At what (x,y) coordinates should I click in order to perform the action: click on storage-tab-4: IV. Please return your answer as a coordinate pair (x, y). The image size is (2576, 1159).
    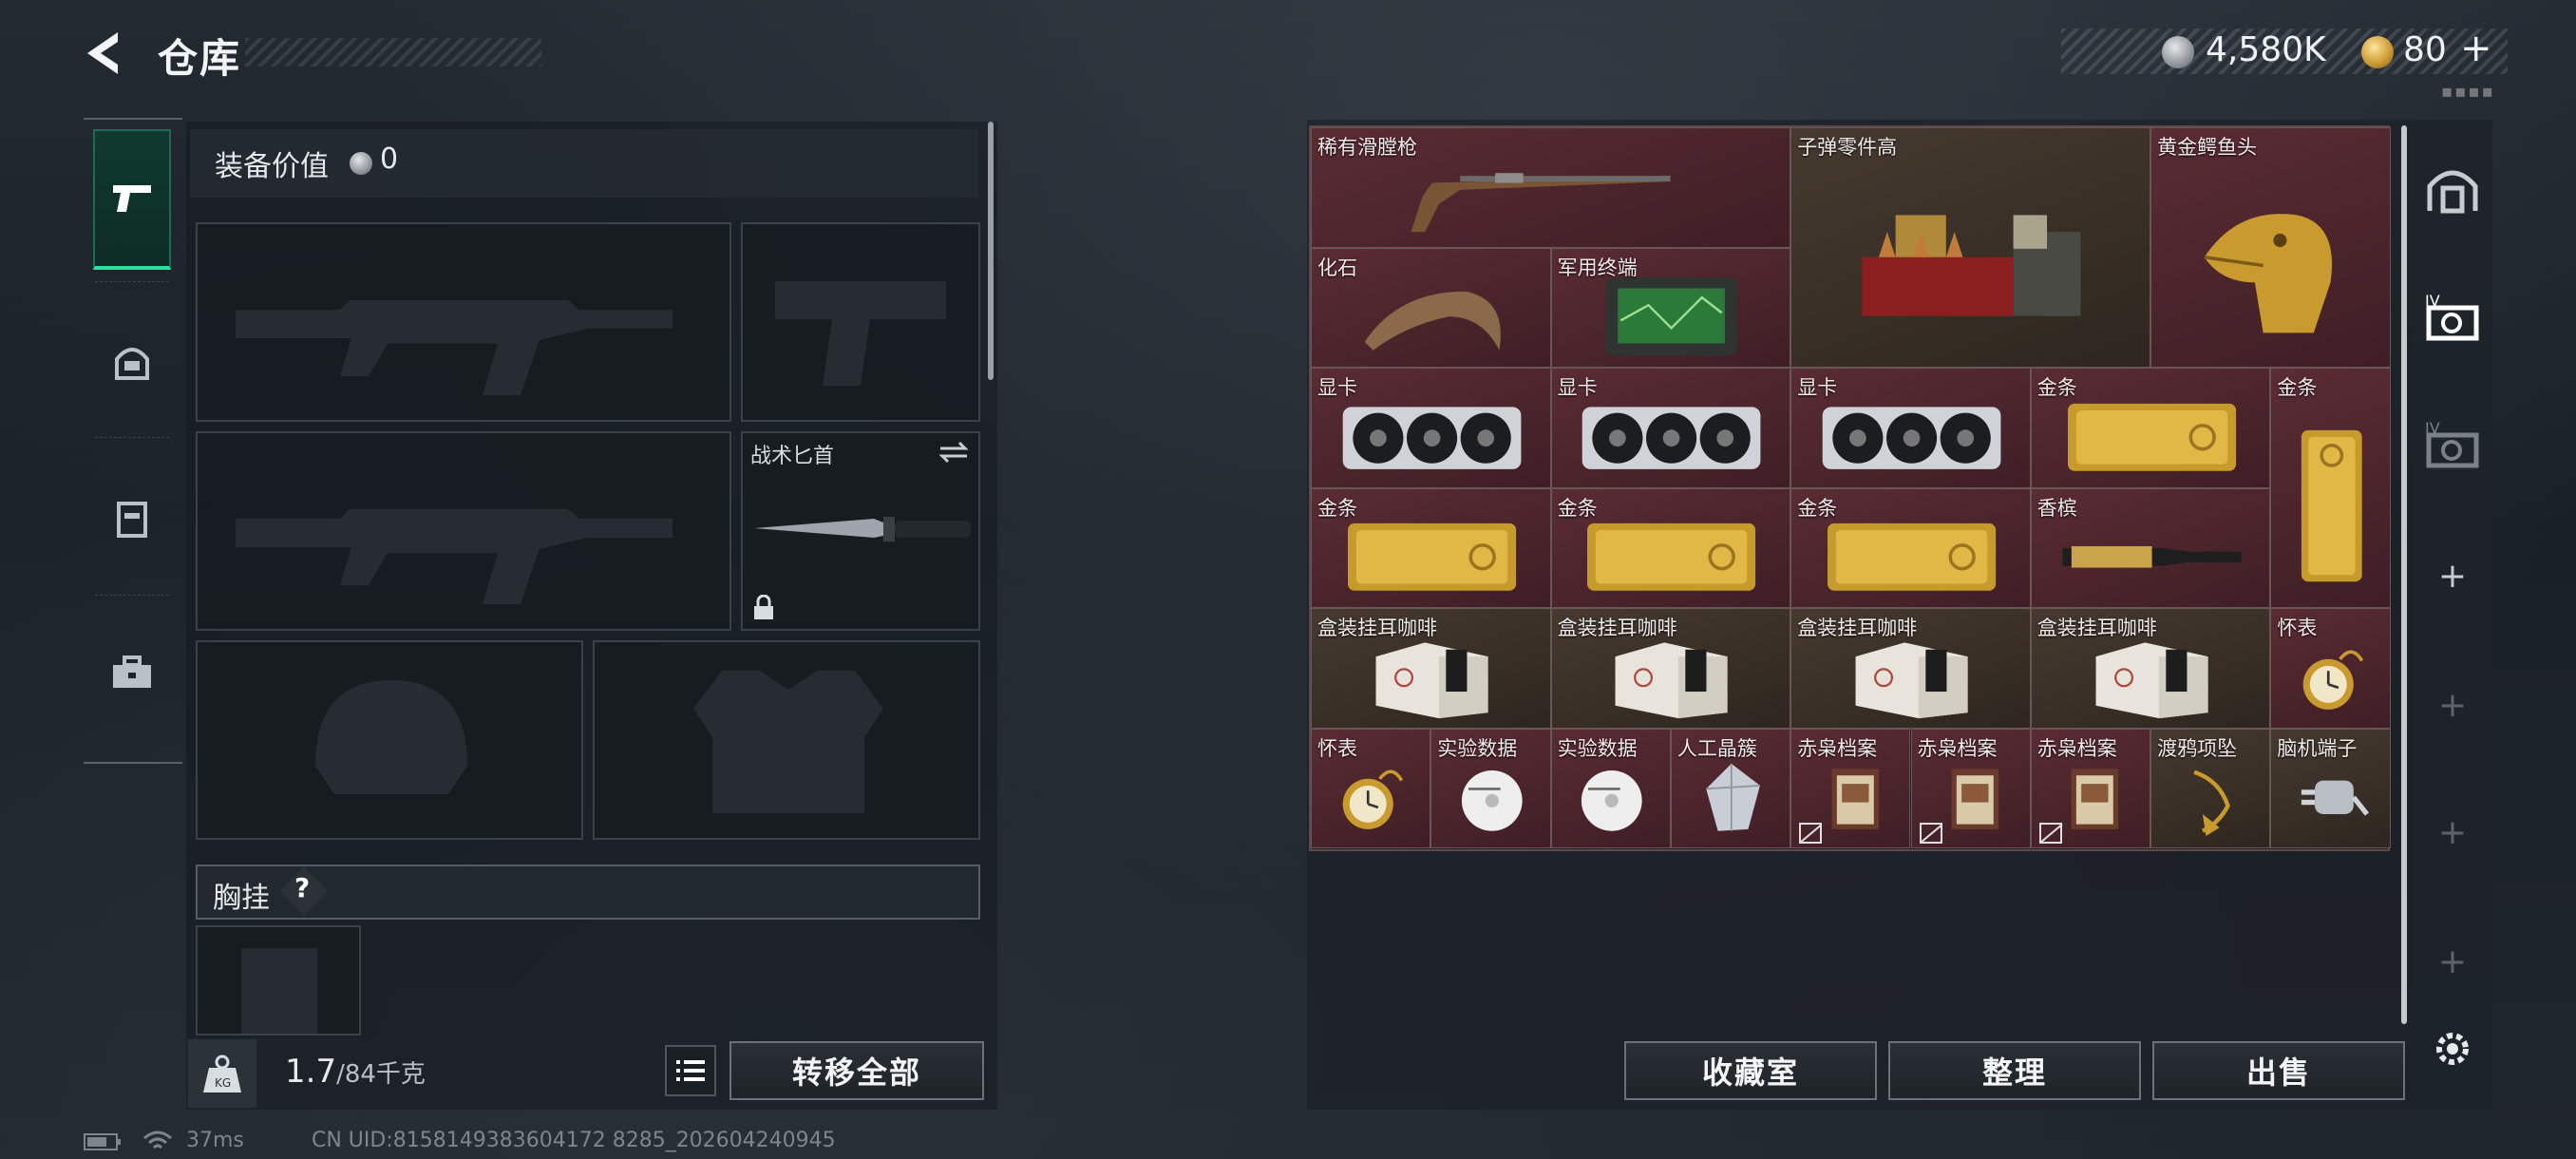
    Looking at the image, I should click on (2452, 442).